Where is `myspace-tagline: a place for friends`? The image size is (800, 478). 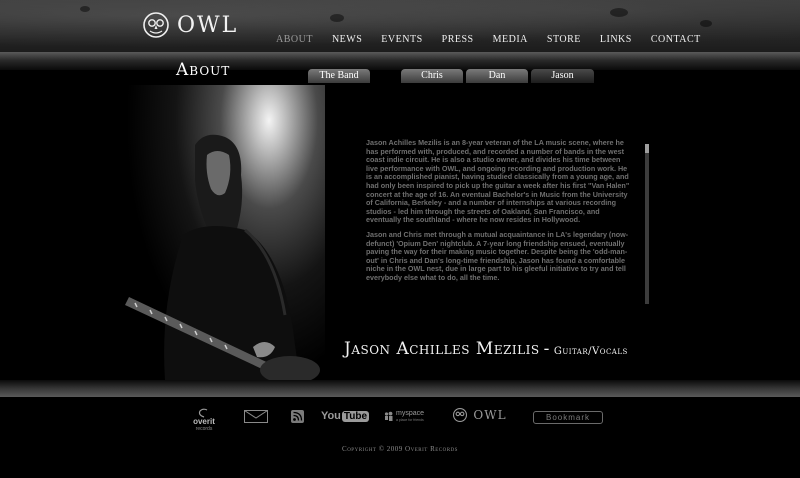
myspace-tagline: a place for friends is located at coordinates (409, 420).